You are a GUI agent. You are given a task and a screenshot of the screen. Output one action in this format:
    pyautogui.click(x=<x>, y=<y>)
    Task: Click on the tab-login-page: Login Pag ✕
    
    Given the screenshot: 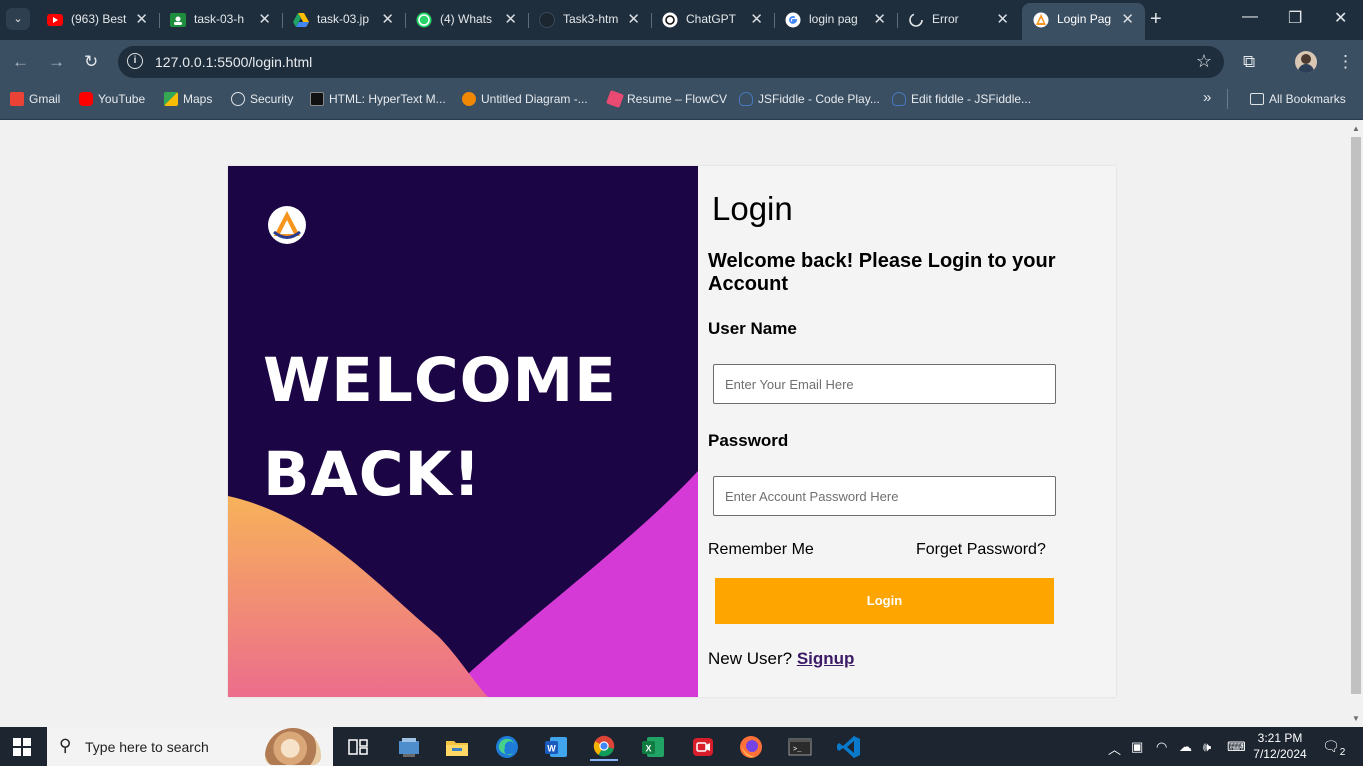 What is the action you would take?
    pyautogui.click(x=1083, y=21)
    